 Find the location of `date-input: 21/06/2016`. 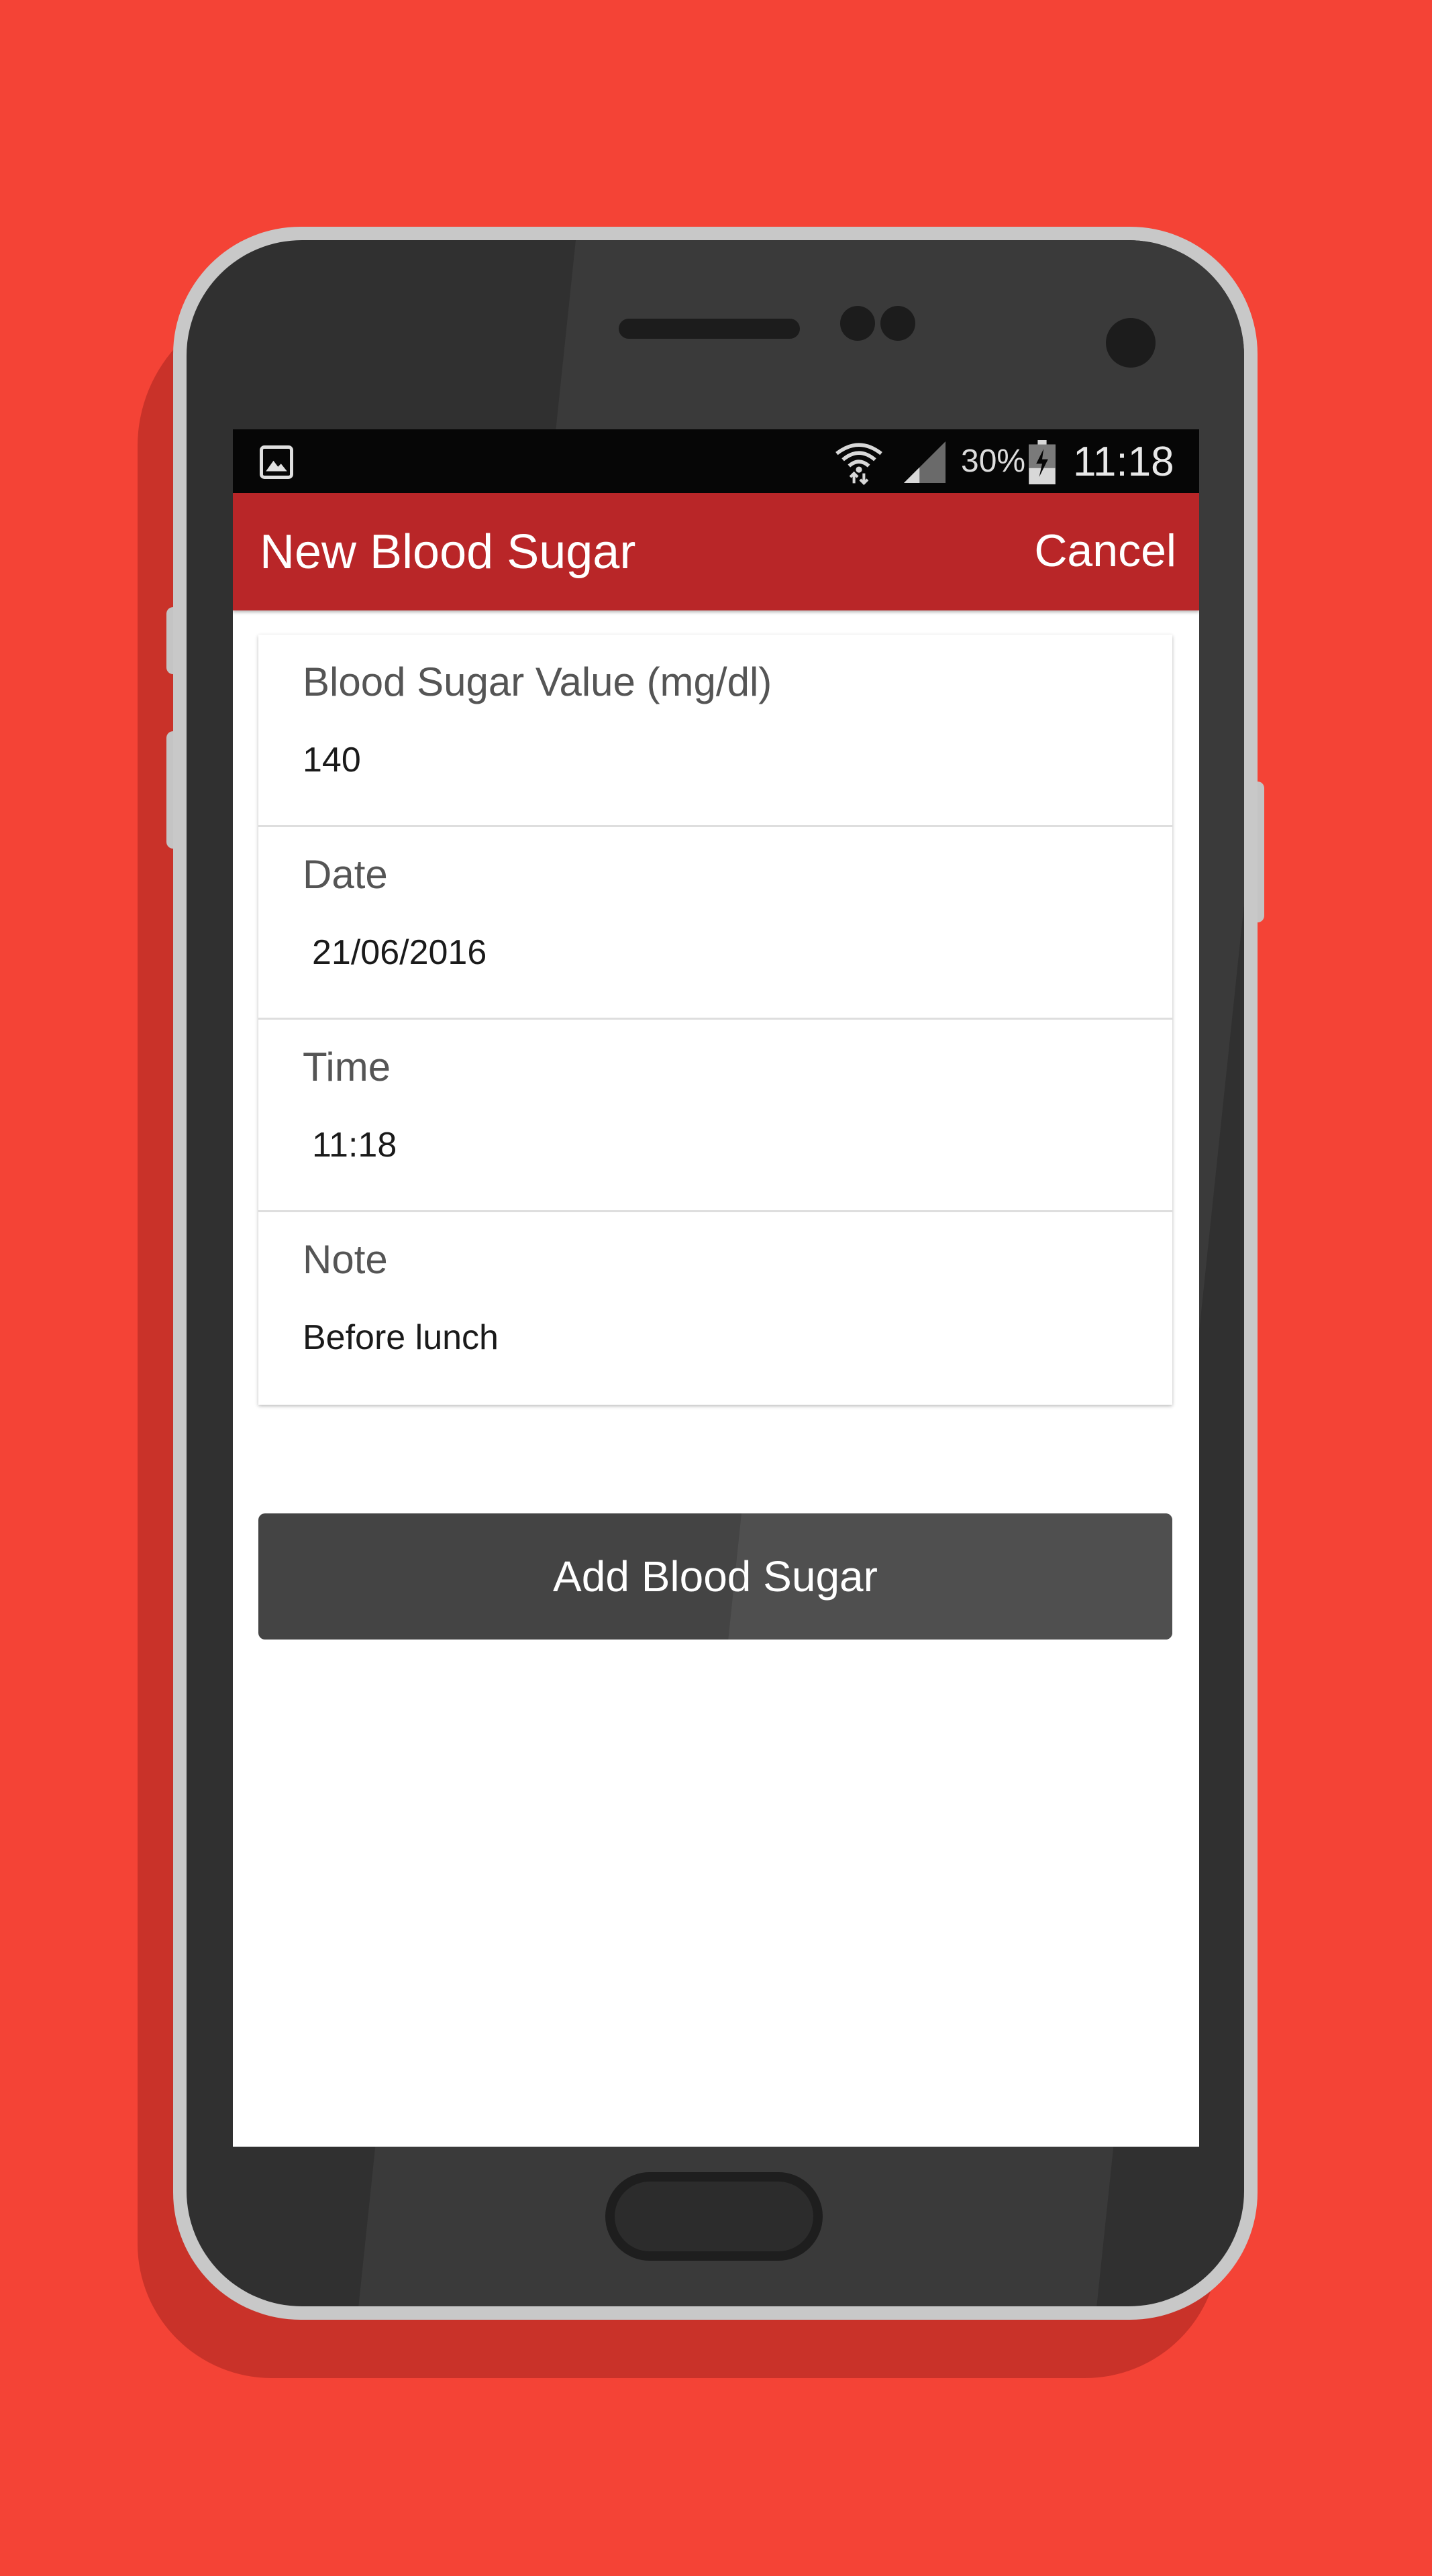

date-input: 21/06/2016 is located at coordinates (399, 952).